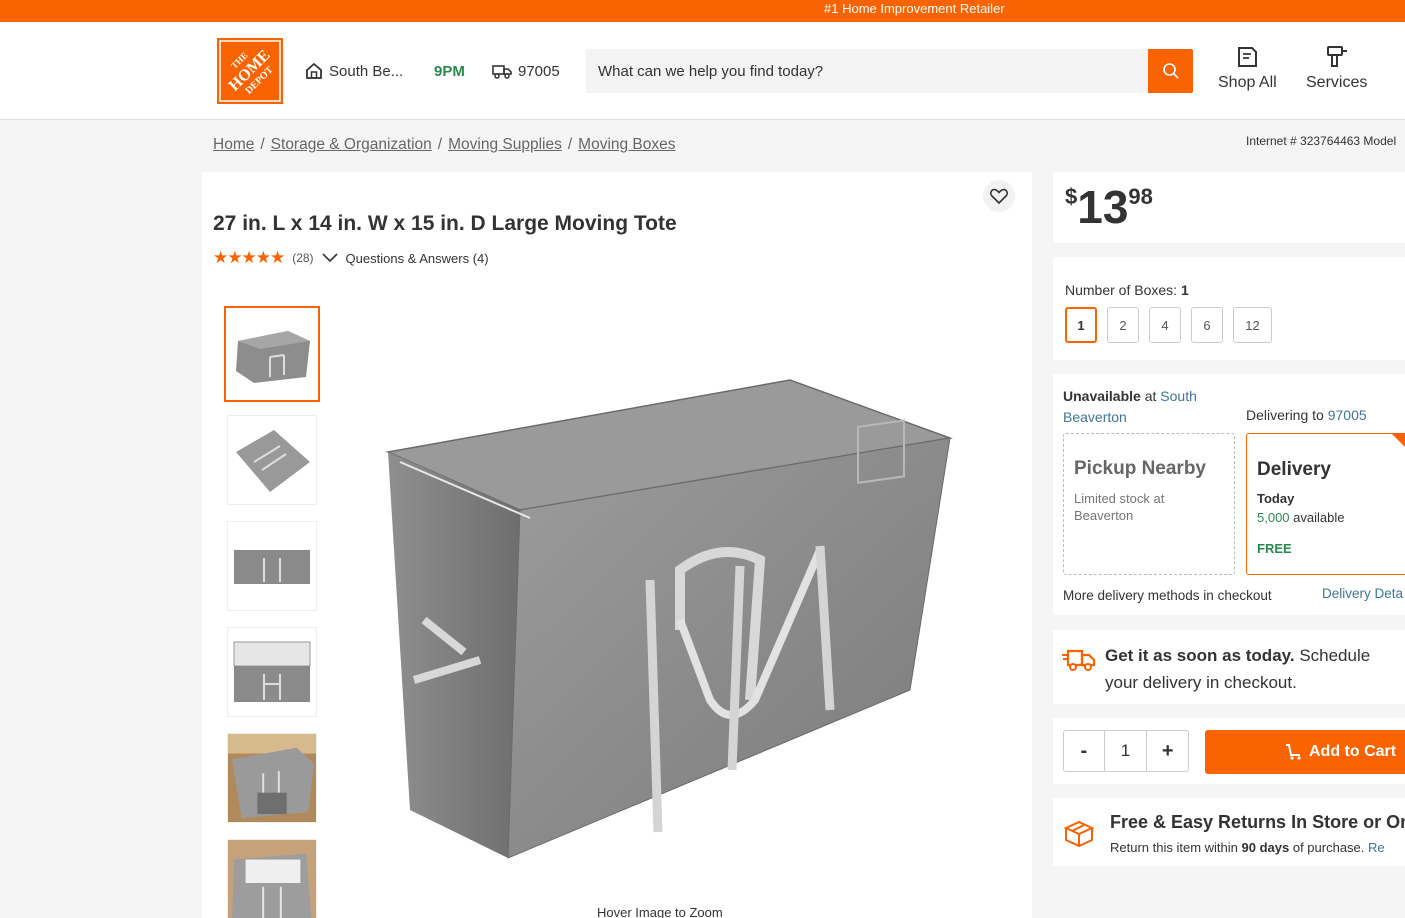 This screenshot has width=1405, height=918. I want to click on rating-stars: ★★★★★, so click(249, 258).